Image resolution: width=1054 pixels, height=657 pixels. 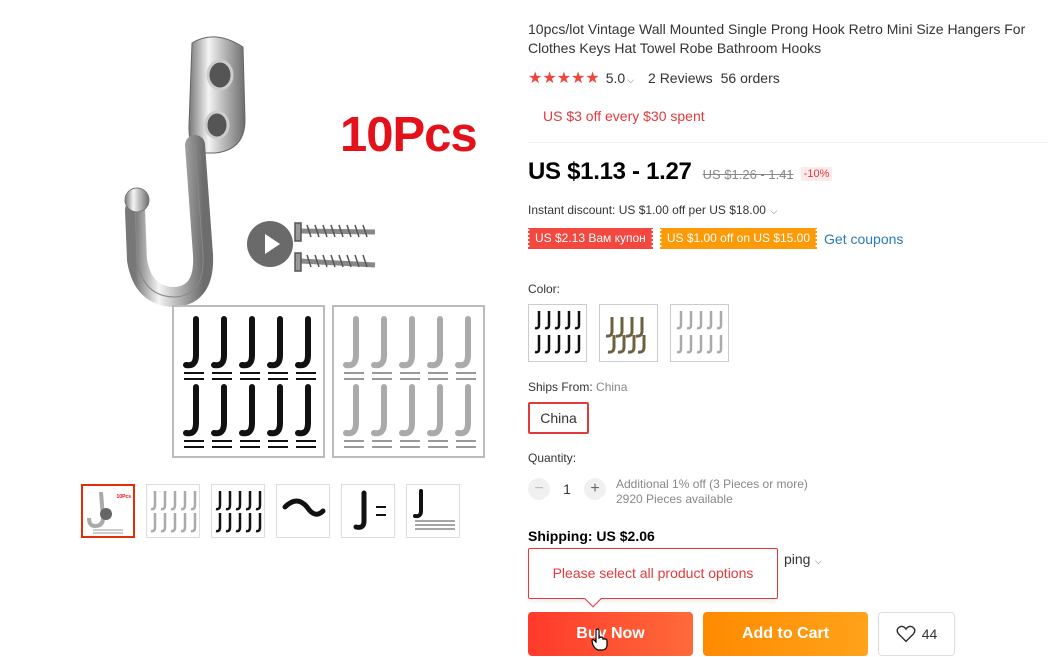 What do you see at coordinates (797, 559) in the screenshot?
I see `shipping-detail-text: ping` at bounding box center [797, 559].